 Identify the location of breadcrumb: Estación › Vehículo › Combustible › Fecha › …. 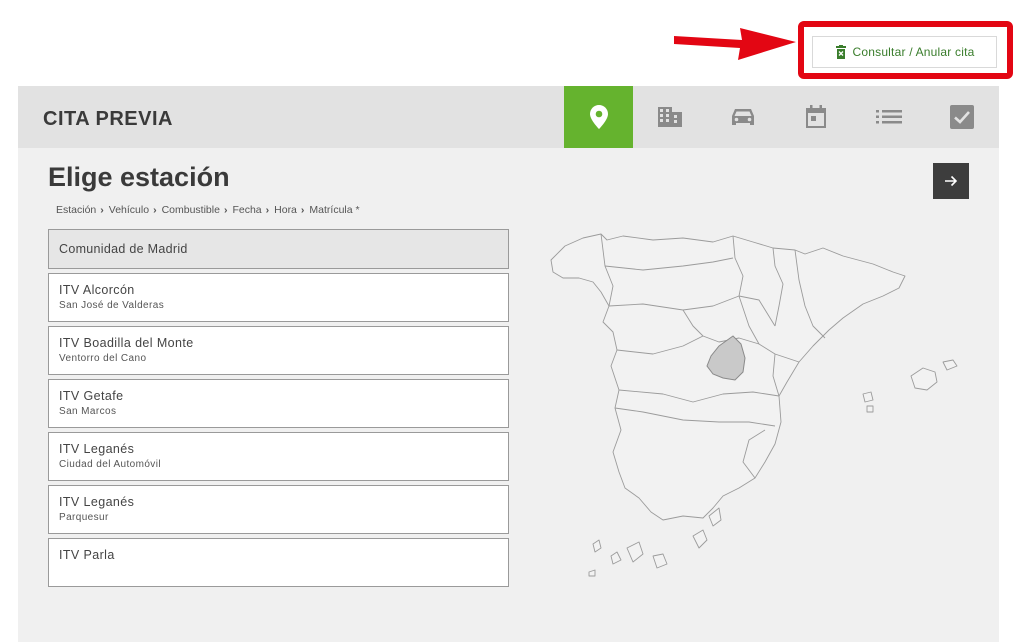
(208, 210).